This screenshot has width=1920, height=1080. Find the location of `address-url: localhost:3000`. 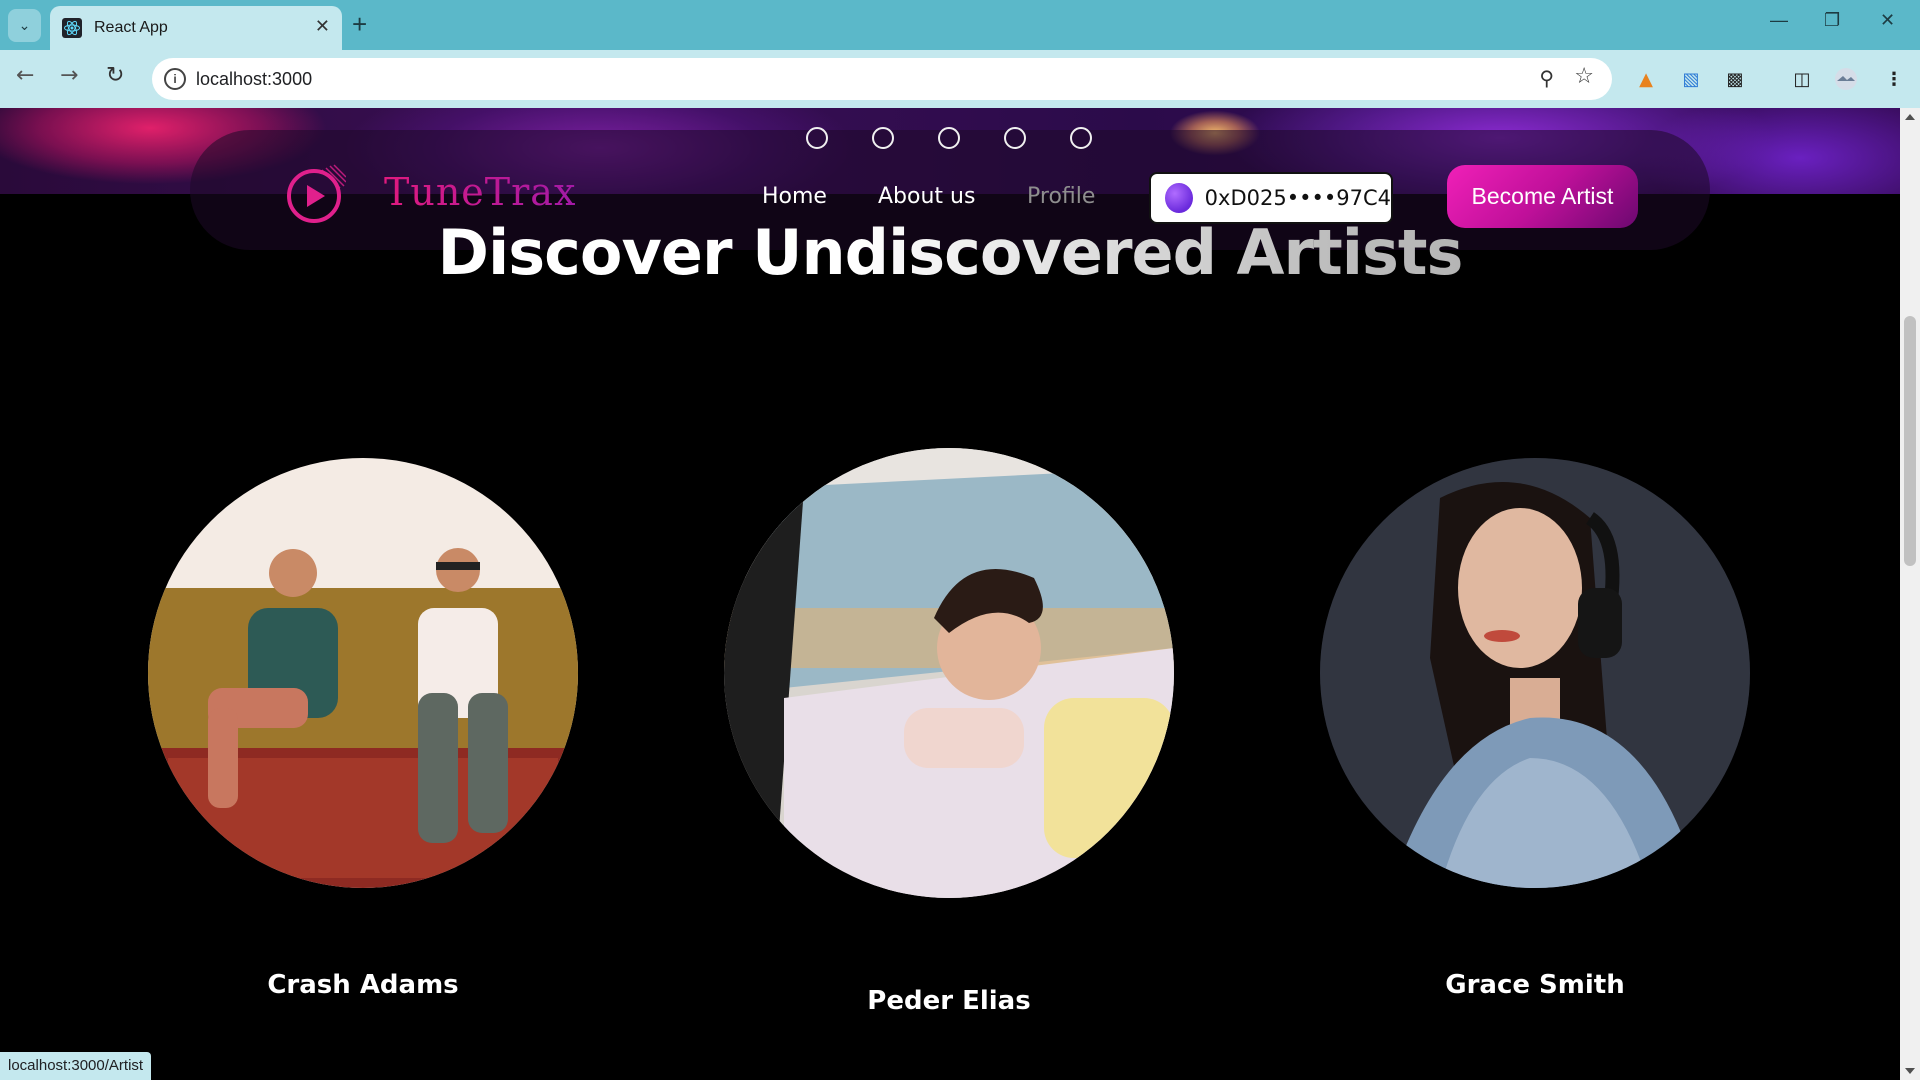

address-url: localhost:3000 is located at coordinates (254, 79).